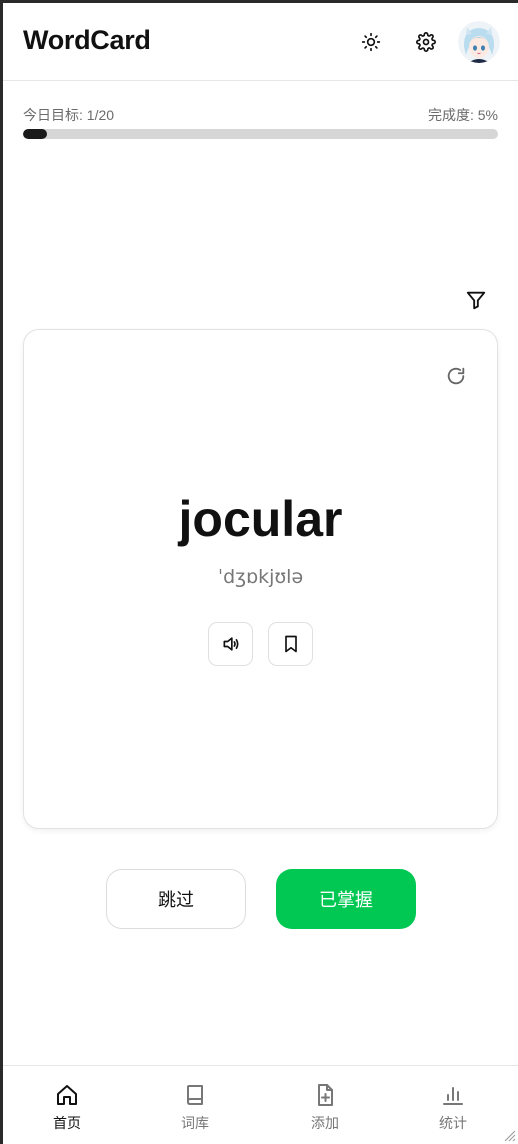  Describe the element at coordinates (453, 1123) in the screenshot. I see `nav-item-label: 统计` at that location.